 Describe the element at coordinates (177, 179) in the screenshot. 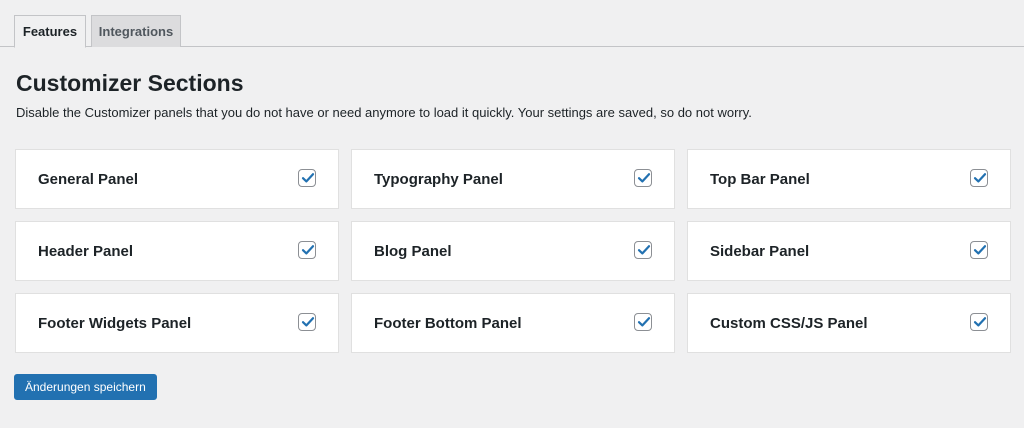

I see `panel-card-general: General Panel` at that location.